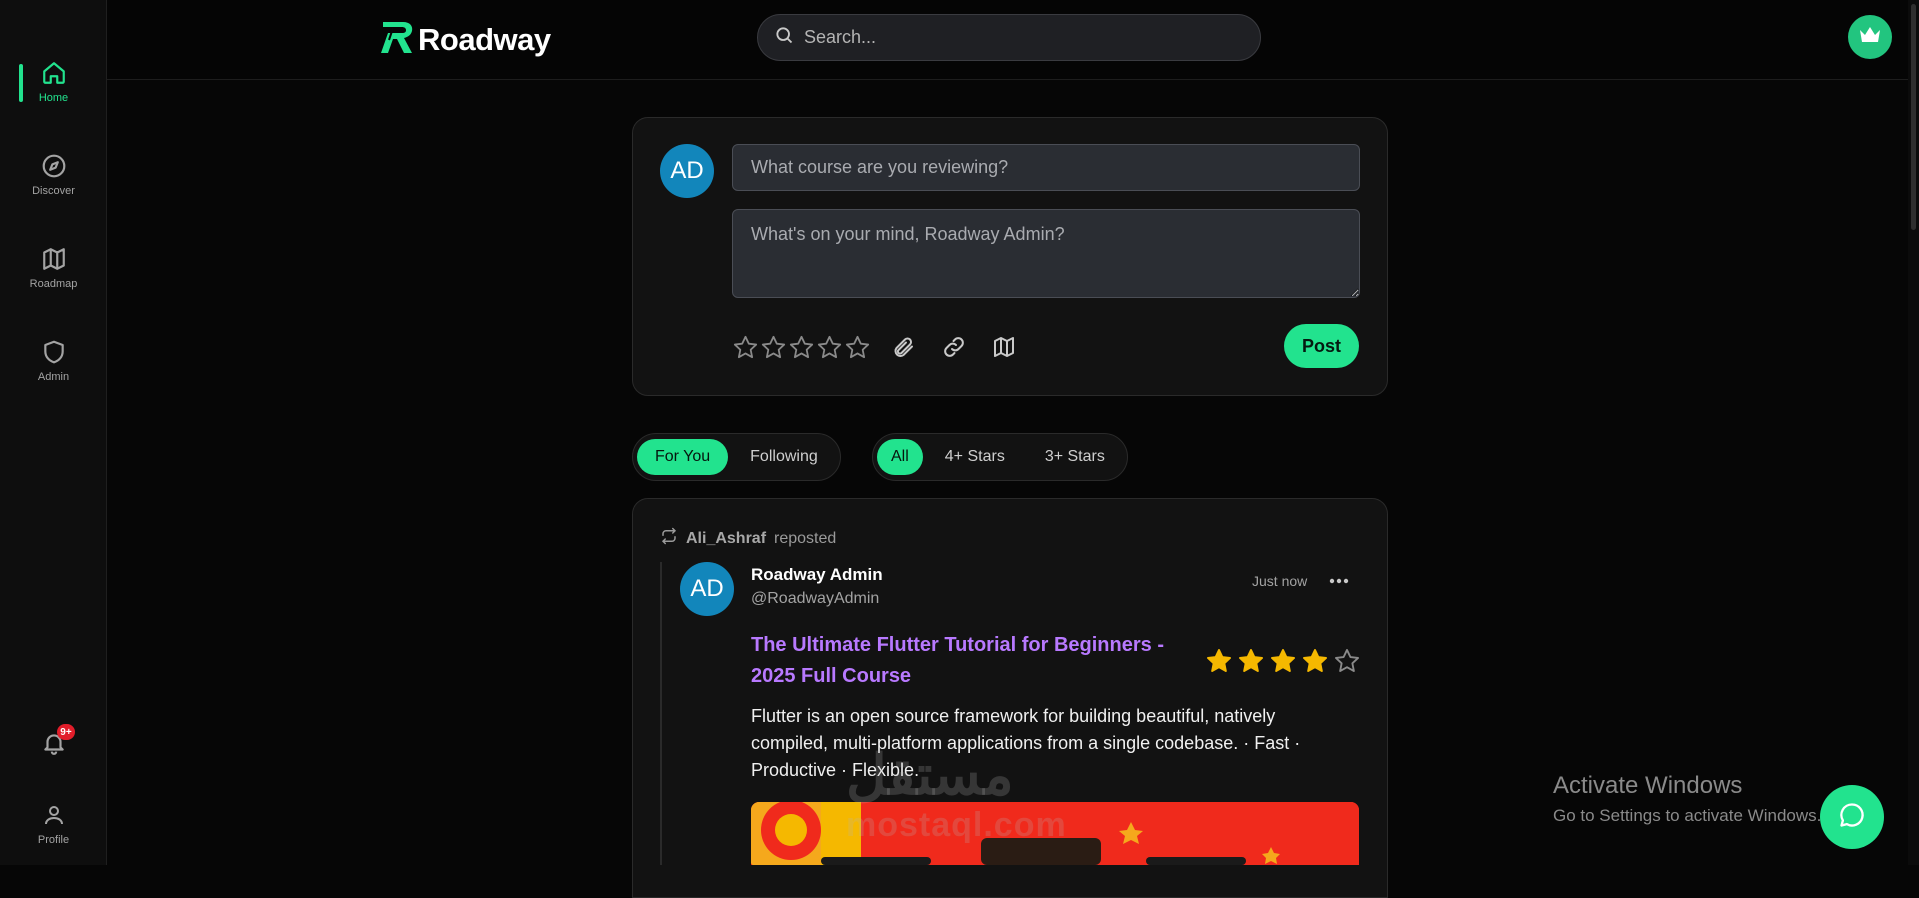 The width and height of the screenshot is (1919, 898). Describe the element at coordinates (54, 259) in the screenshot. I see `map-icon` at that location.